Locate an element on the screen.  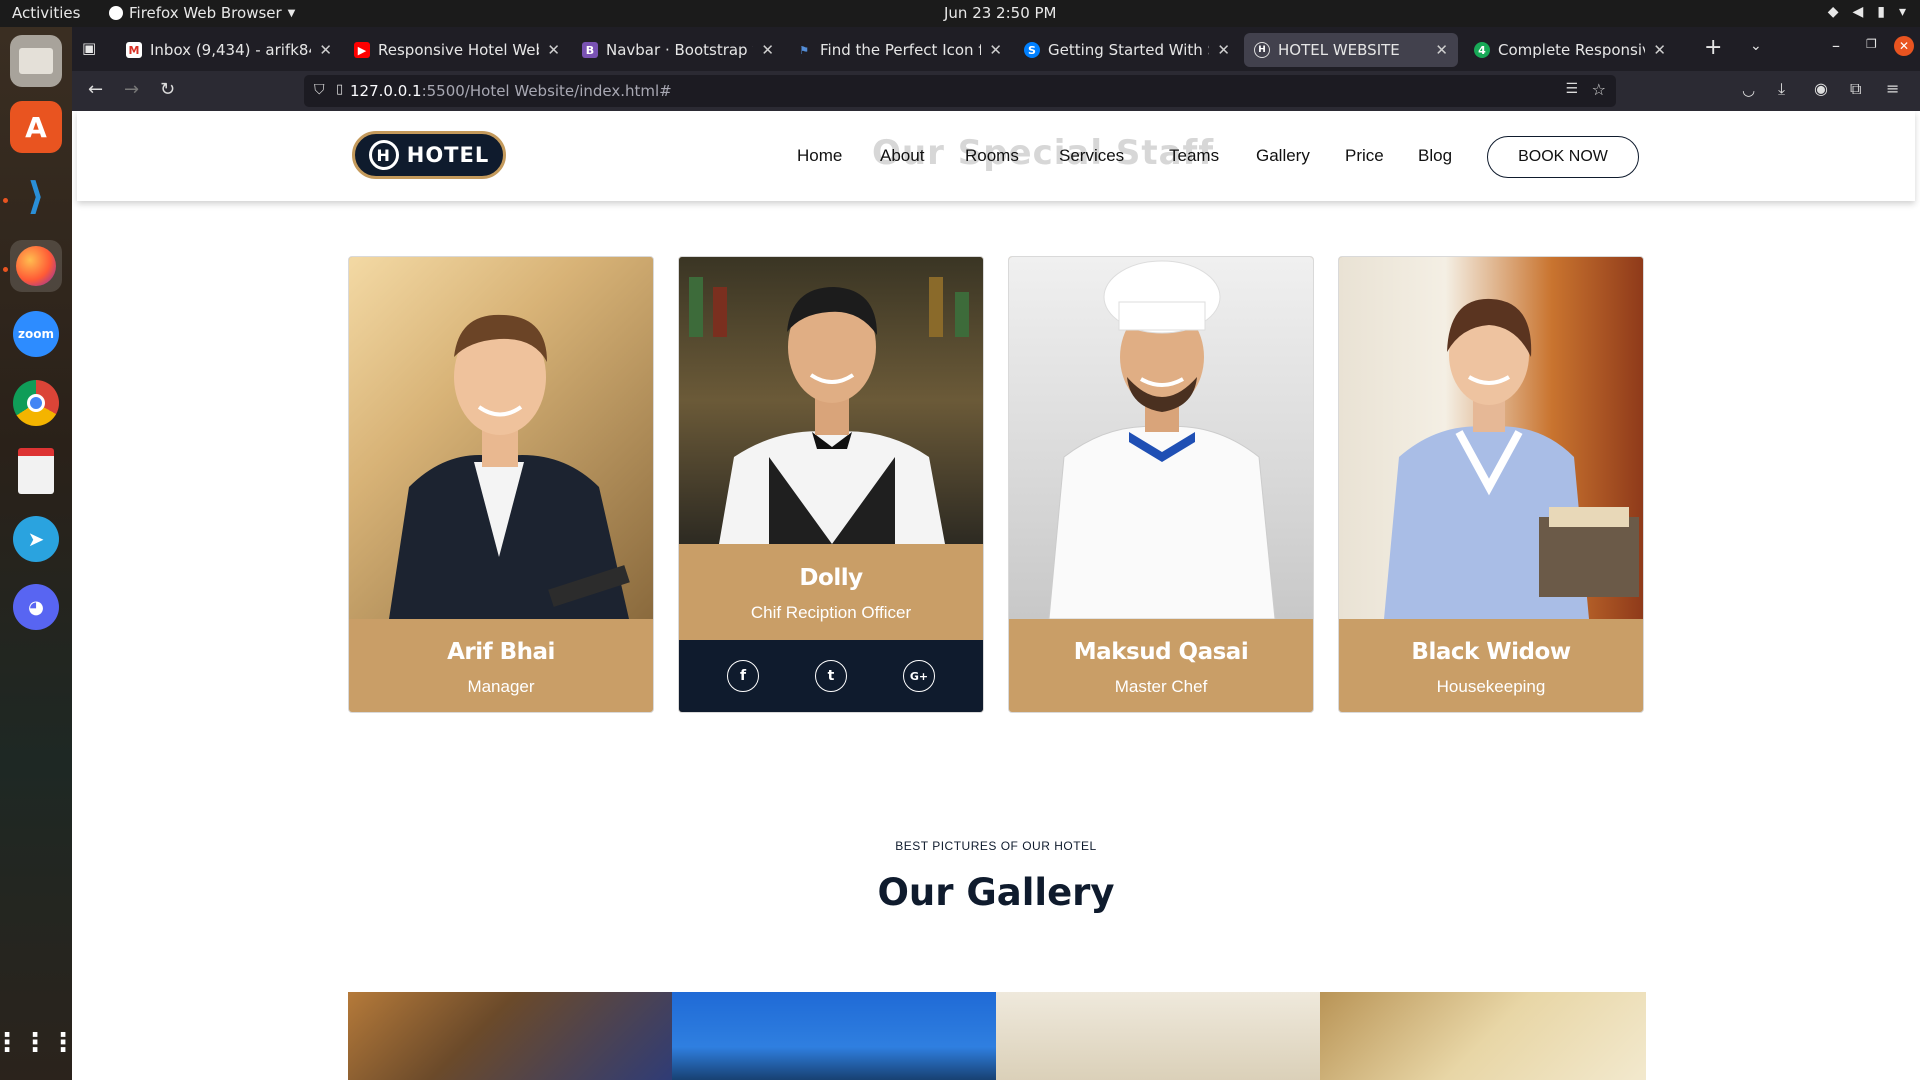
activities-button: Activities is located at coordinates (46, 13).